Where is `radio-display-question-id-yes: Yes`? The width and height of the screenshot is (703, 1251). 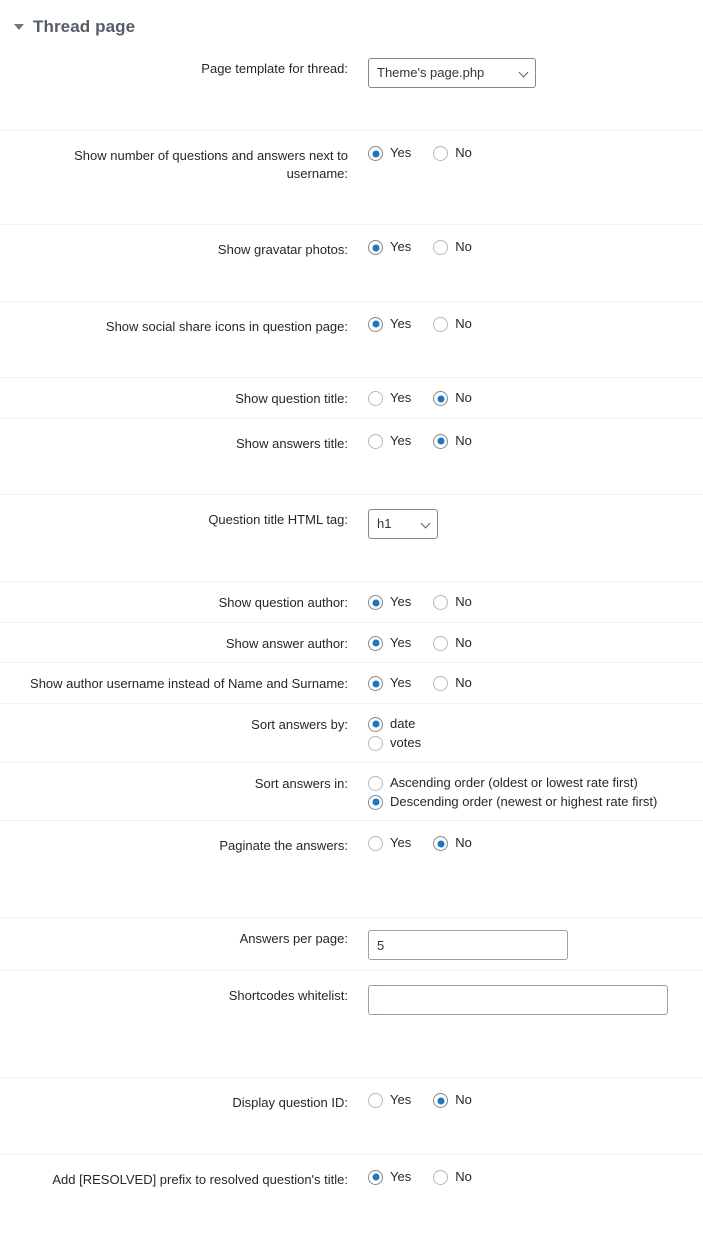
radio-display-question-id-yes: Yes is located at coordinates (389, 1100).